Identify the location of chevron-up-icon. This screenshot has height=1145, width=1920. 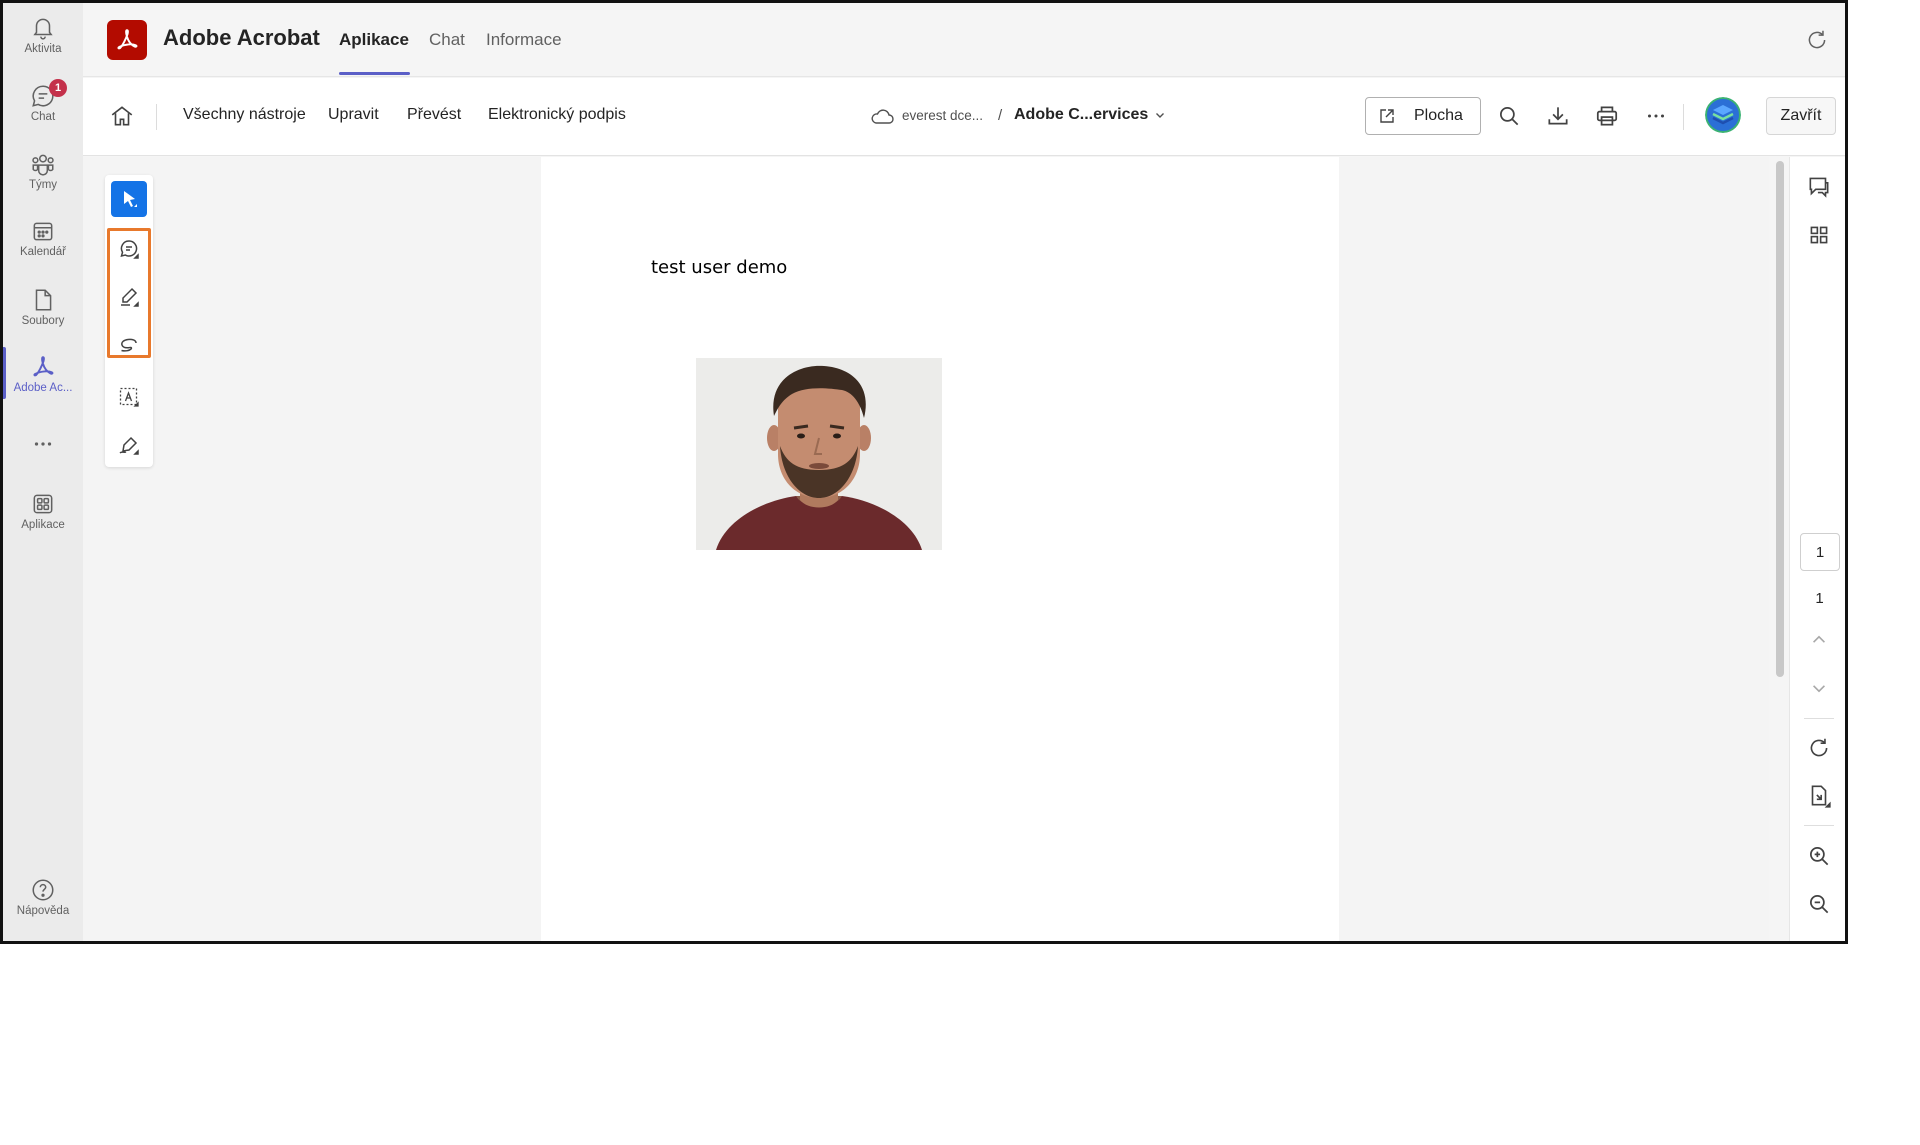
(1819, 640).